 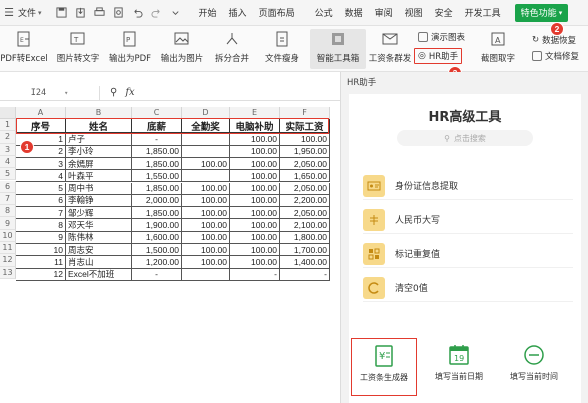 What do you see at coordinates (99, 126) in the screenshot?
I see `header-cell-name: 姓名` at bounding box center [99, 126].